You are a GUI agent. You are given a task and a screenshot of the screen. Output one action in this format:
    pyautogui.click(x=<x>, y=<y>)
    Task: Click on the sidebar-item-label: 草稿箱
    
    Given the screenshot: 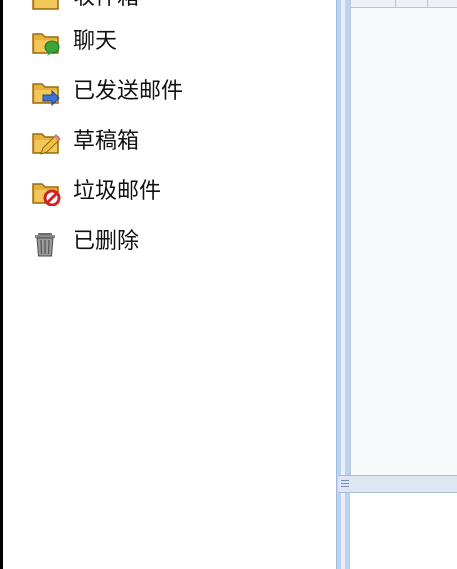 What is the action you would take?
    pyautogui.click(x=106, y=141)
    